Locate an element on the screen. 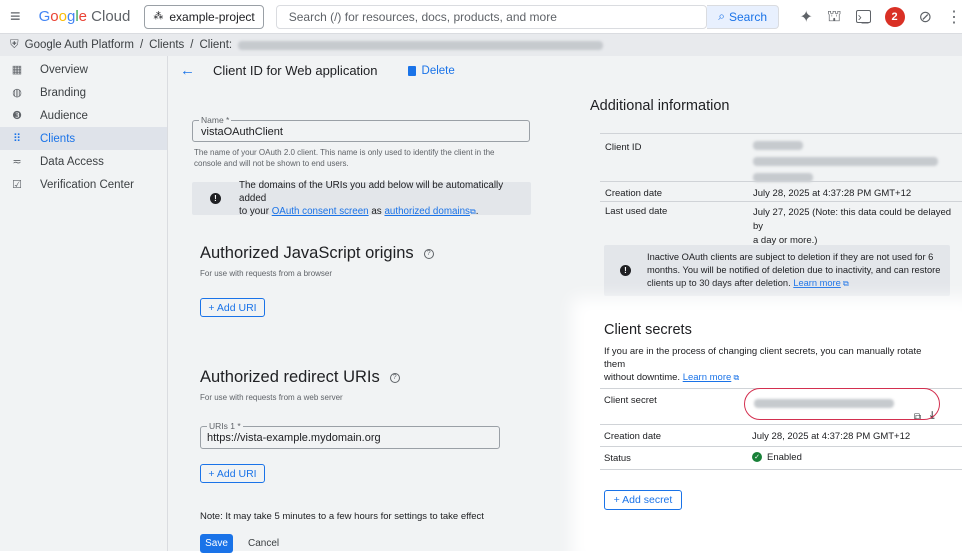  menu-icon: ≡ is located at coordinates (15, 16).